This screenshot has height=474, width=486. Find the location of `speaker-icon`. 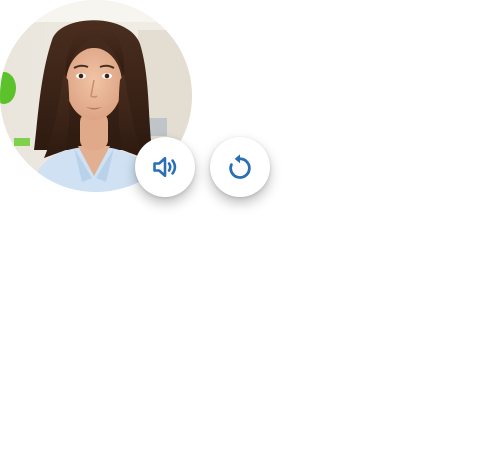

speaker-icon is located at coordinates (165, 167).